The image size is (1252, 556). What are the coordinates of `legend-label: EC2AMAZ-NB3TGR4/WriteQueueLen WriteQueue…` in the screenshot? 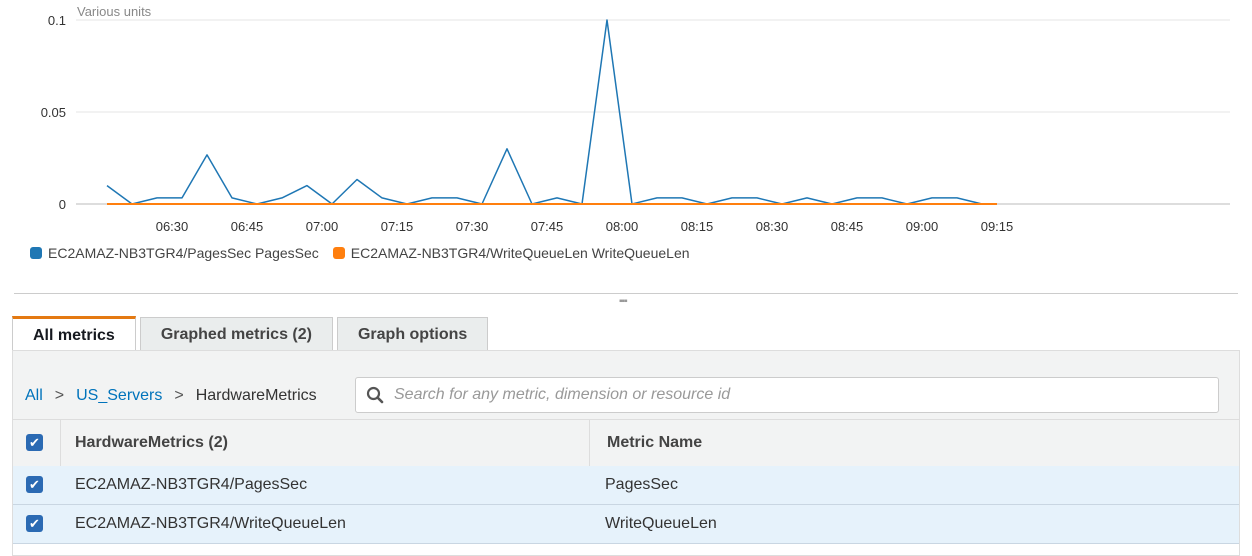 It's located at (520, 253).